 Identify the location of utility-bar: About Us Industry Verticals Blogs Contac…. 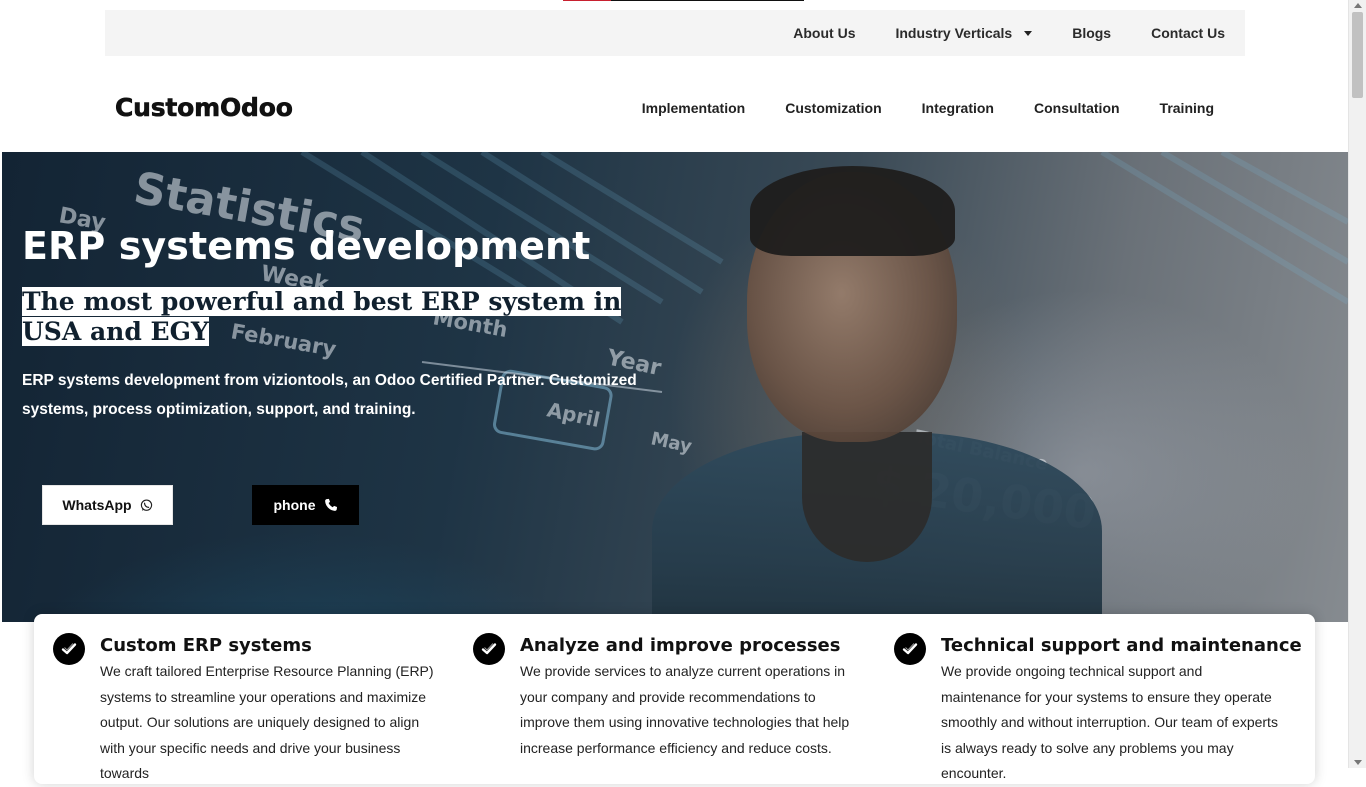
(675, 33).